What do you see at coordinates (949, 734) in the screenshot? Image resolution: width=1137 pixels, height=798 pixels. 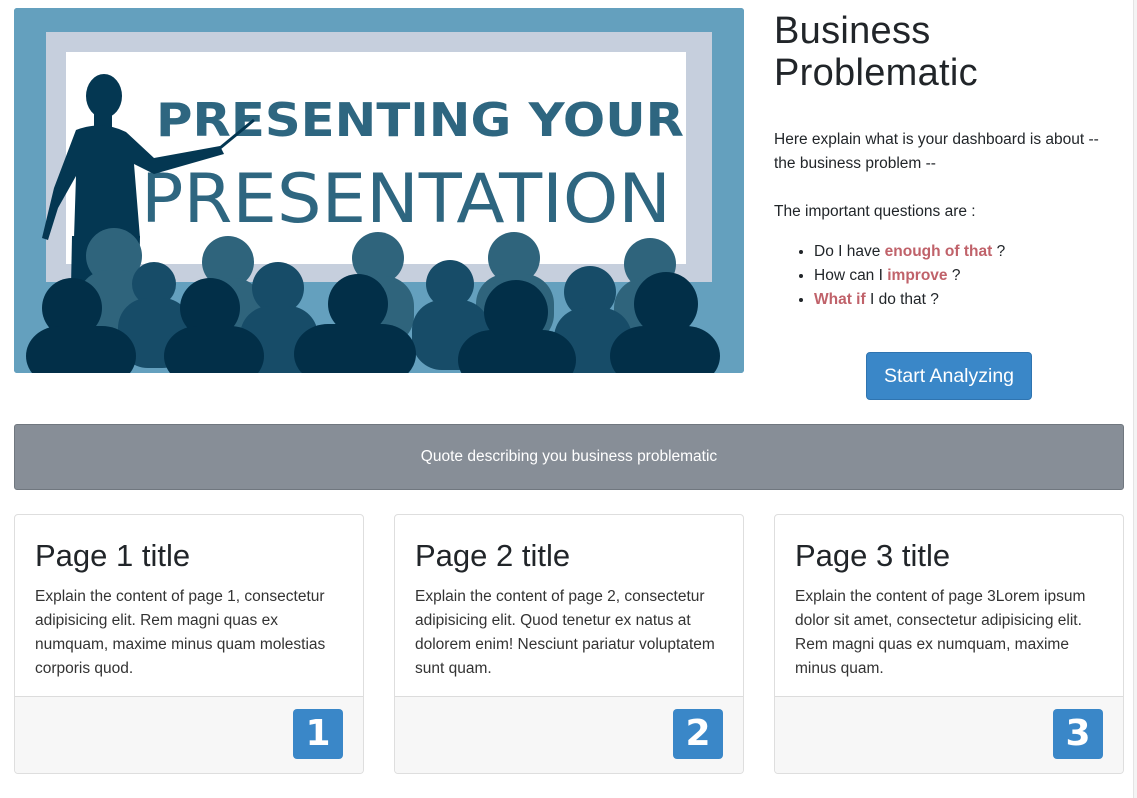 I see `card-footer: 3` at bounding box center [949, 734].